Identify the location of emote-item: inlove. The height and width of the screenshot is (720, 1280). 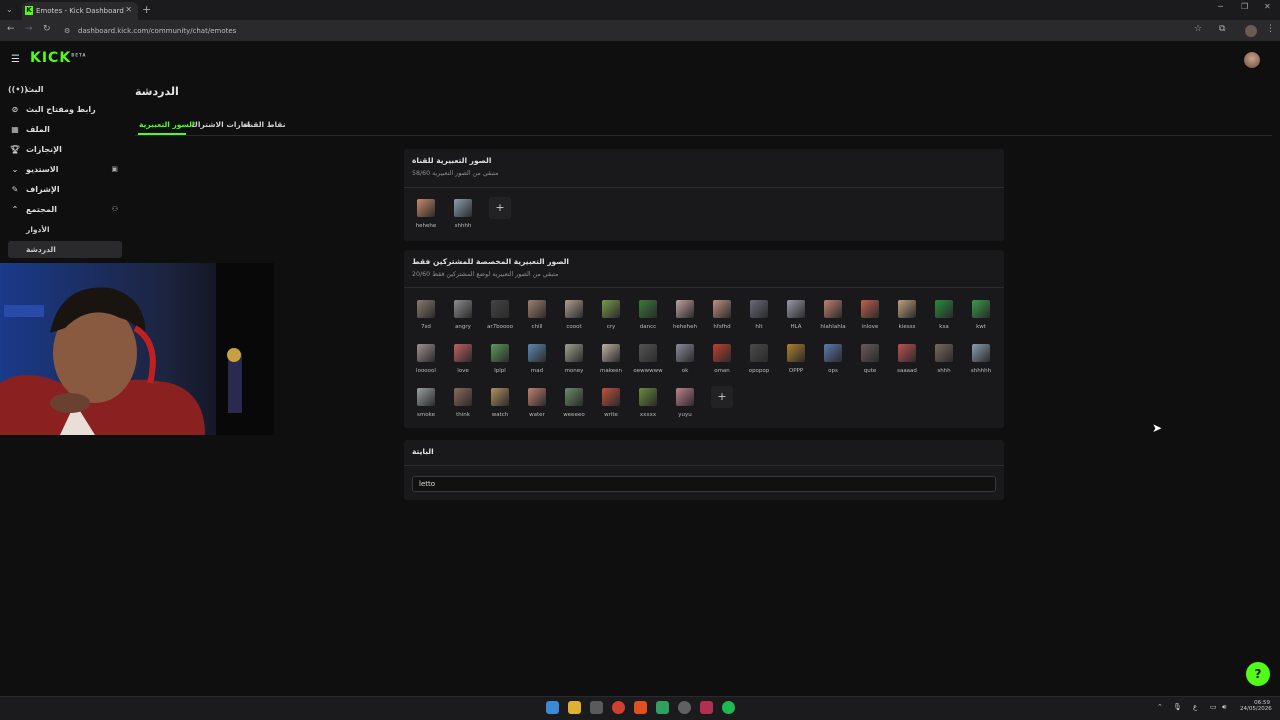
(870, 315).